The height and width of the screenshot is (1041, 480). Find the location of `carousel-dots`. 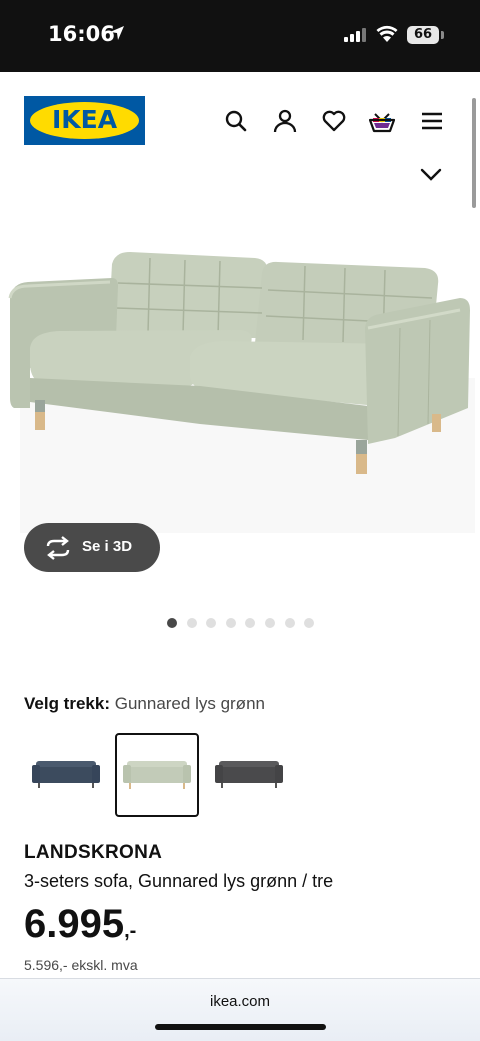

carousel-dots is located at coordinates (241, 623).